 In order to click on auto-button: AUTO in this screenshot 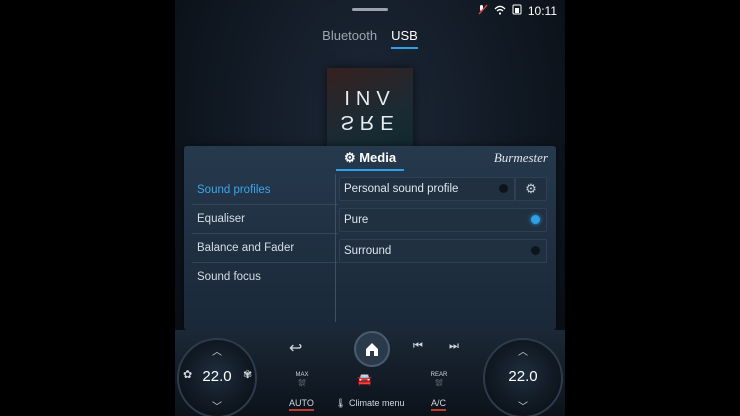, I will do `click(301, 404)`.